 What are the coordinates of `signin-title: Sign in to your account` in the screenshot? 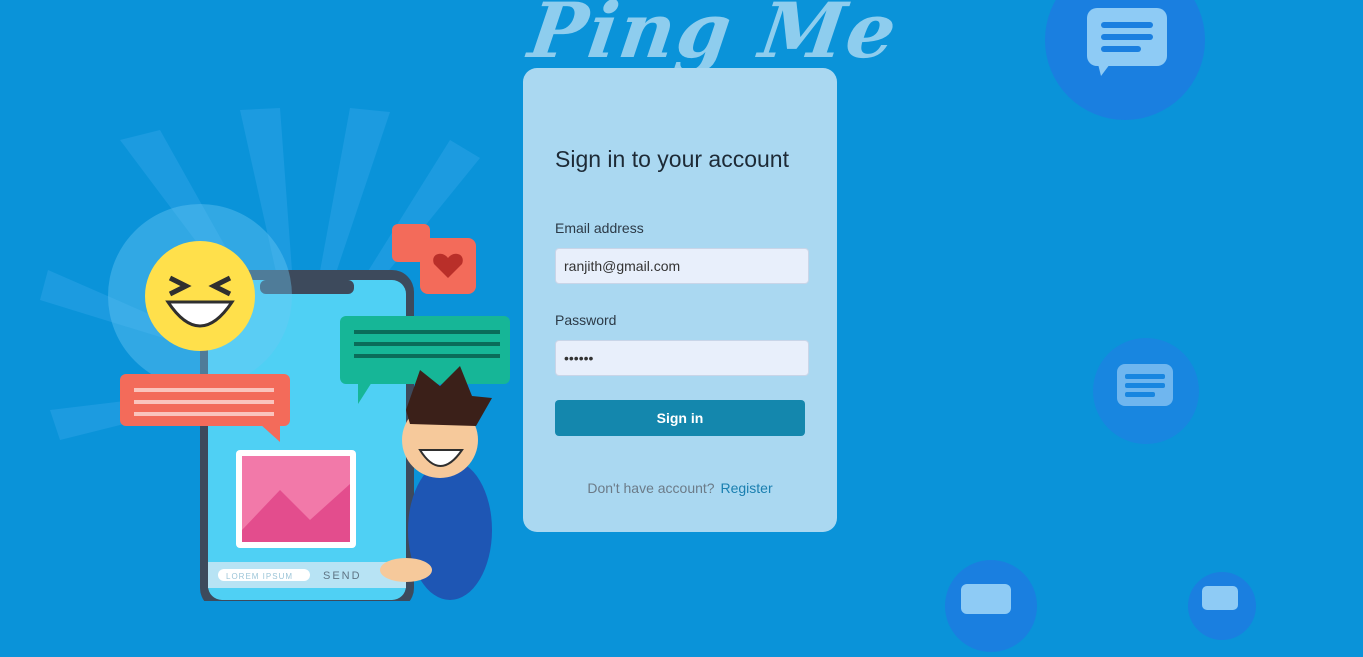 It's located at (672, 159).